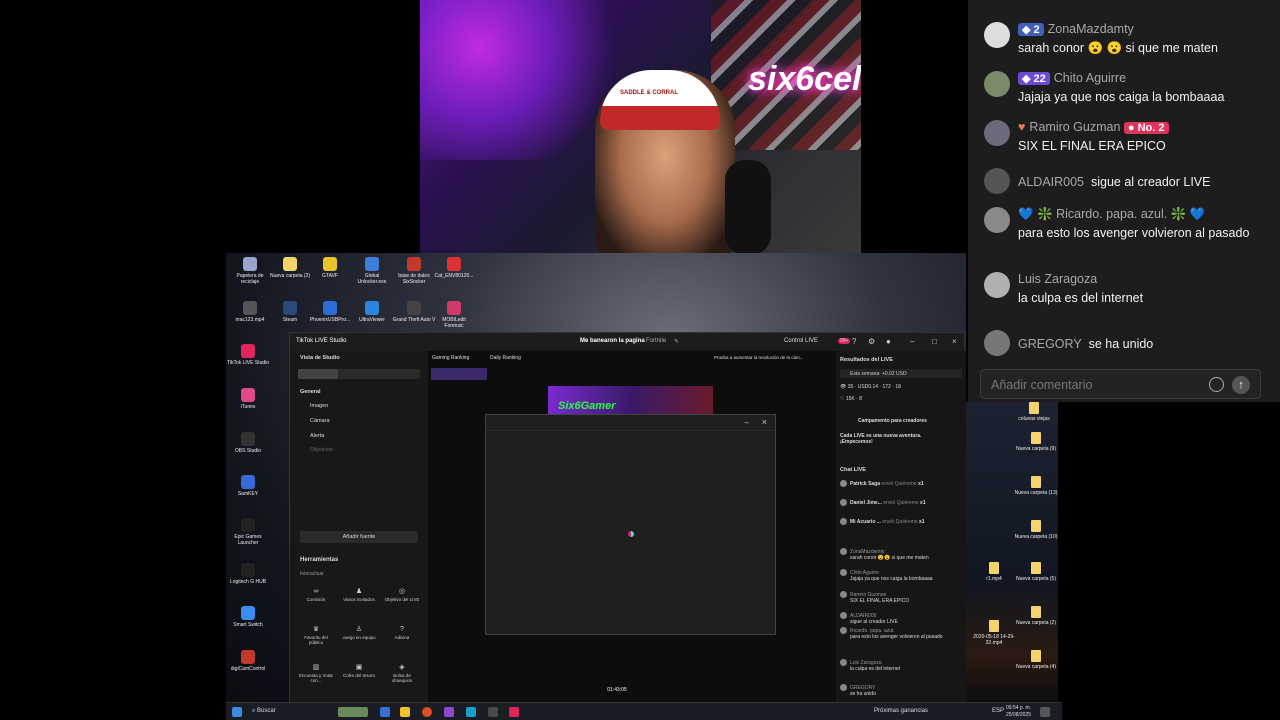 Image resolution: width=1280 pixels, height=720 pixels. What do you see at coordinates (998, 711) in the screenshot?
I see `language-indicator: ESP` at bounding box center [998, 711].